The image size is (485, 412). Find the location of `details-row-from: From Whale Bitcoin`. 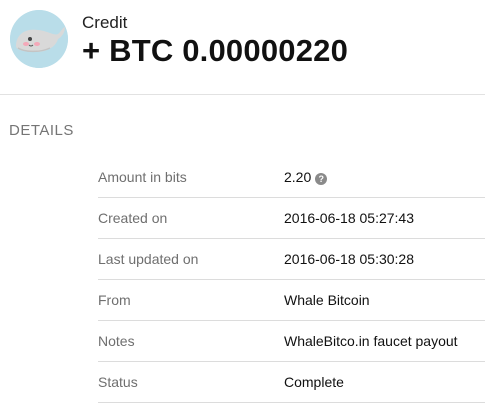

details-row-from: From Whale Bitcoin is located at coordinates (291, 300).